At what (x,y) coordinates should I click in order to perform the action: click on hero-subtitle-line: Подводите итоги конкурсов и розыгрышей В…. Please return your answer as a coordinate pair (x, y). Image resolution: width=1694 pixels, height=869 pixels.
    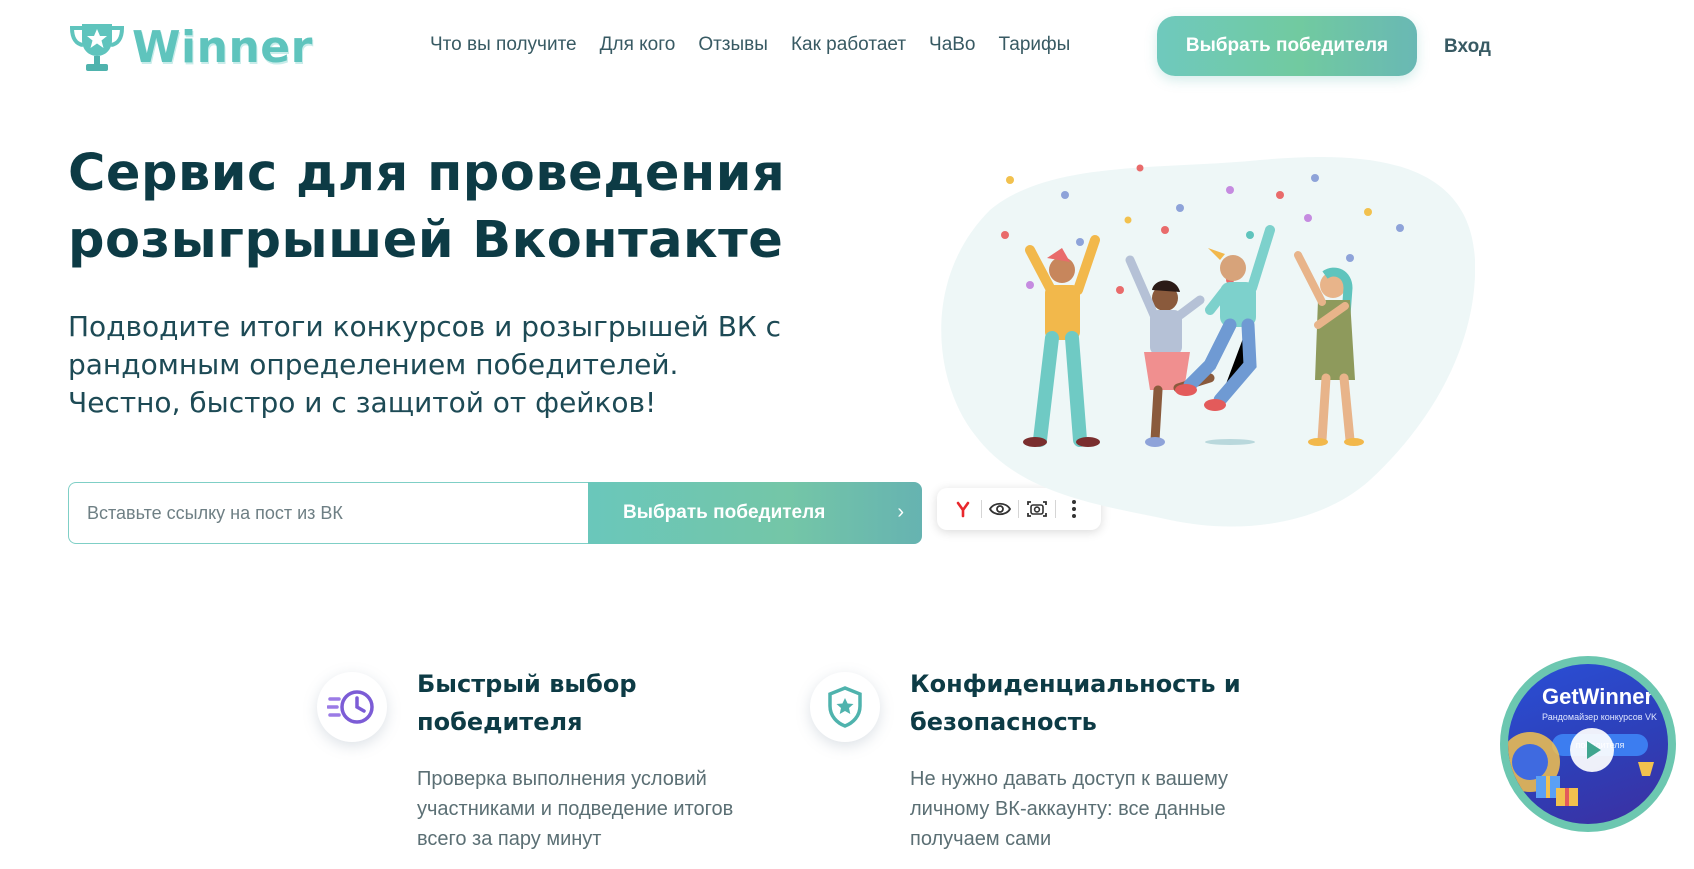
    Looking at the image, I should click on (425, 326).